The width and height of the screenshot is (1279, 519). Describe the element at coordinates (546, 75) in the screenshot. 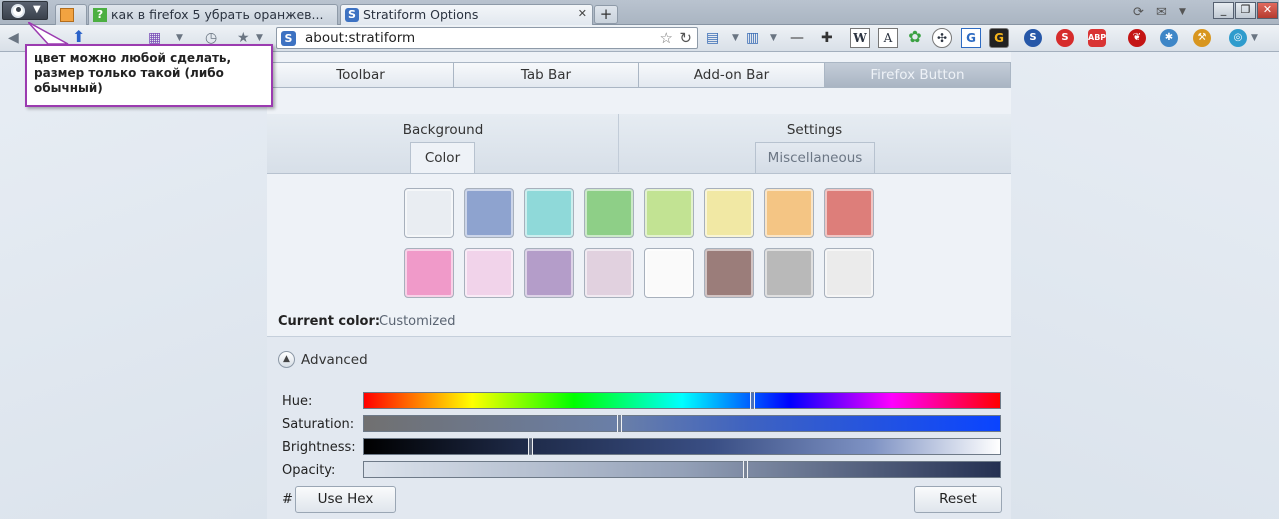

I see `tab-tab-bar: Tab Bar` at that location.